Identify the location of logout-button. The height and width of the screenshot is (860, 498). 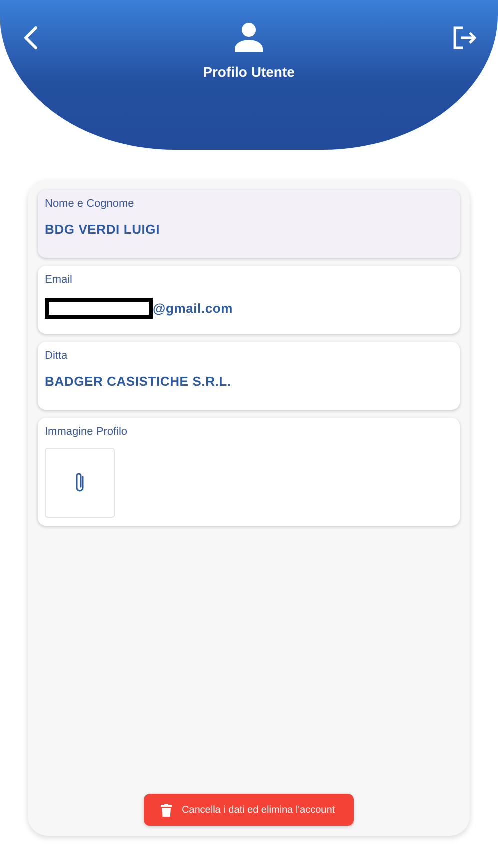
(465, 38).